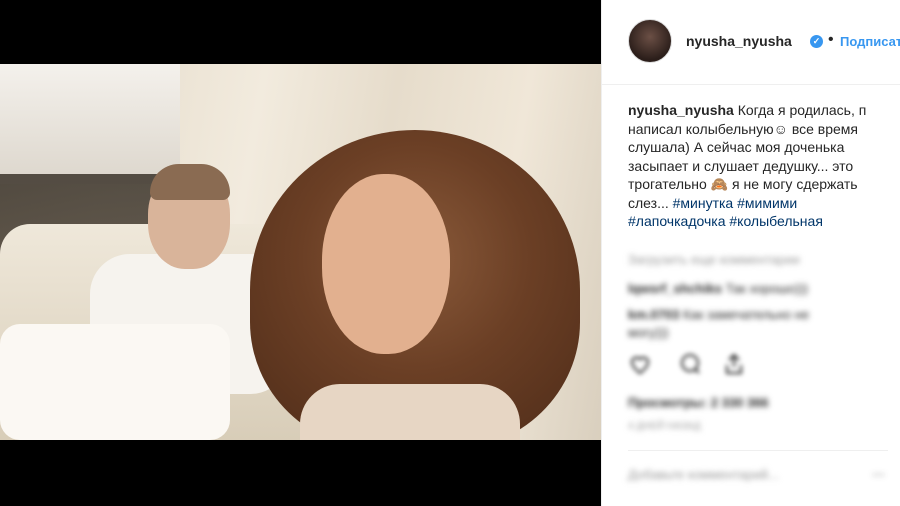 The height and width of the screenshot is (506, 900). I want to click on heart-icon, so click(640, 364).